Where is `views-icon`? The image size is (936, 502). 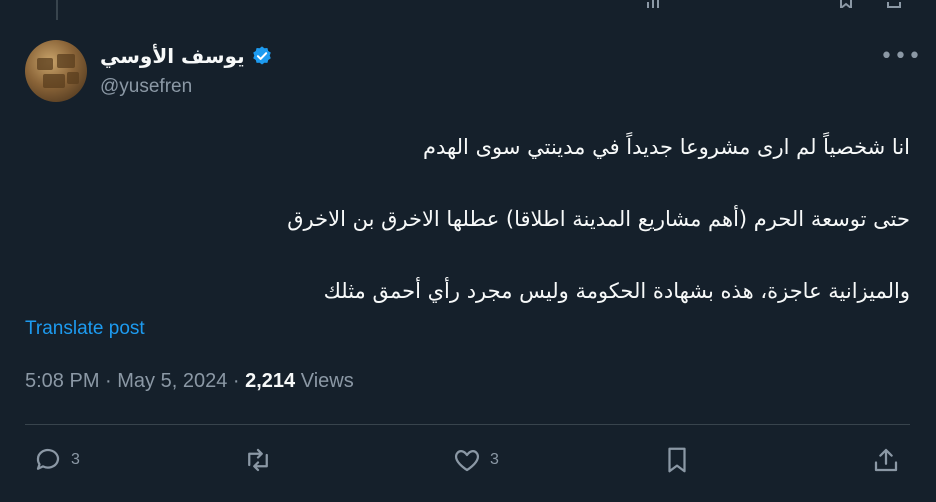 views-icon is located at coordinates (653, 4).